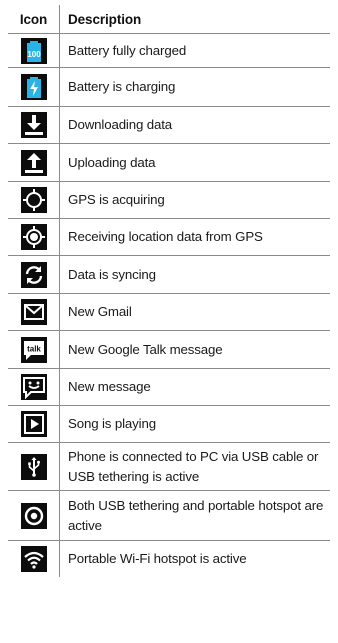 This screenshot has width=338, height=643. I want to click on table-row: Downloading data, so click(169, 125).